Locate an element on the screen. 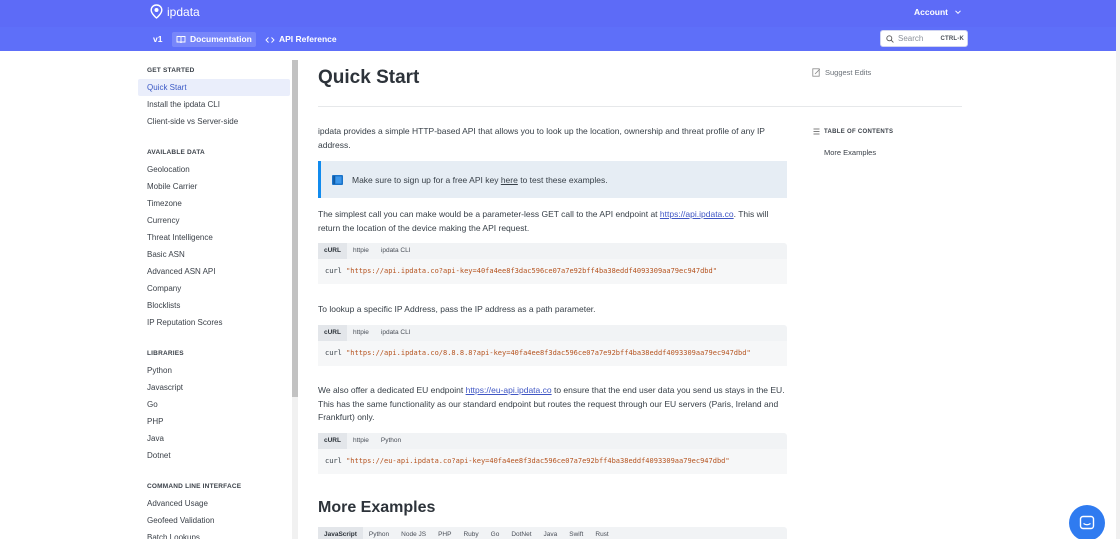  sidebar-item-threat-intelligence: Threat Intelligence is located at coordinates (214, 237).